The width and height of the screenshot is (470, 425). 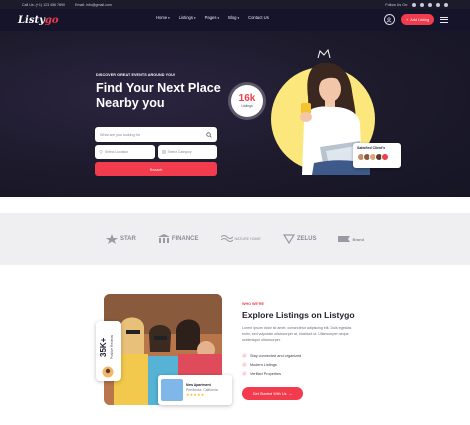 I want to click on site-logo: Listygo, so click(x=38, y=20).